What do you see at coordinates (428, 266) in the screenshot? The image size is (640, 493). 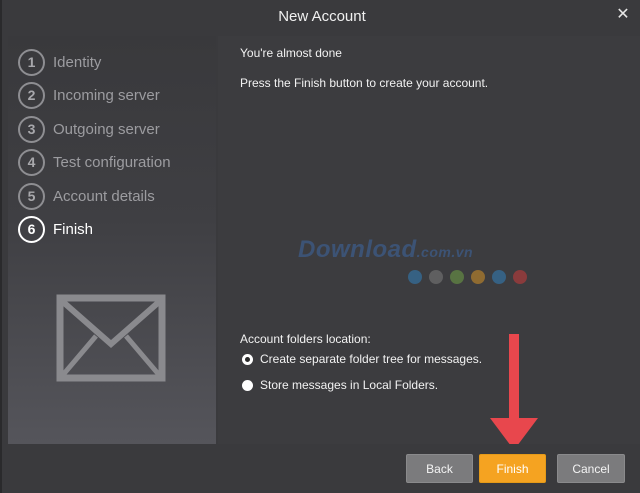 I see `watermark-logo: Download.com.vn` at bounding box center [428, 266].